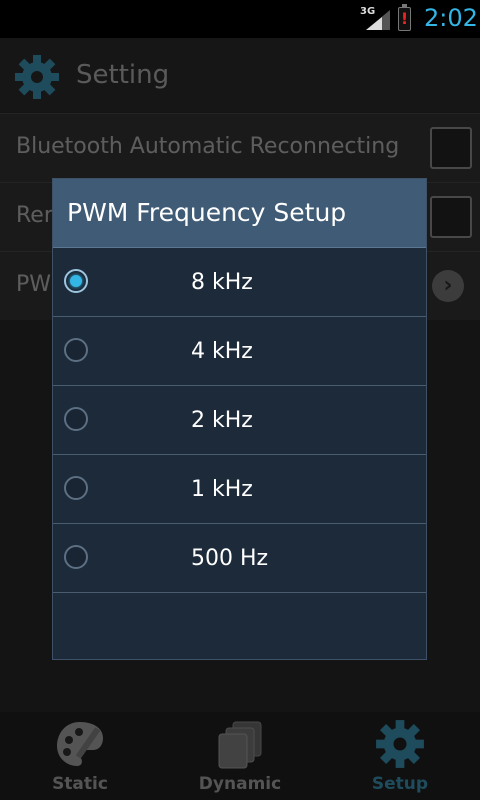 Image resolution: width=480 pixels, height=800 pixels. Describe the element at coordinates (222, 282) in the screenshot. I see `option-label: 8 kHz` at that location.